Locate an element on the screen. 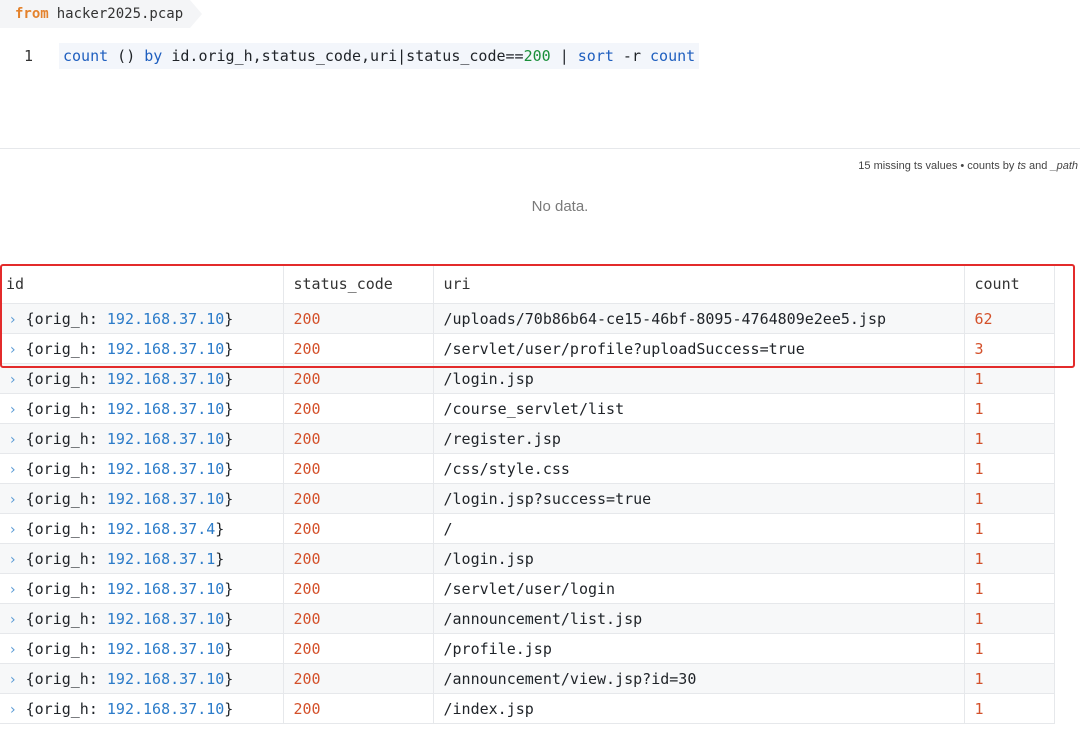  cell-id: › {orig_h: 192.168.37.4} is located at coordinates (142, 528).